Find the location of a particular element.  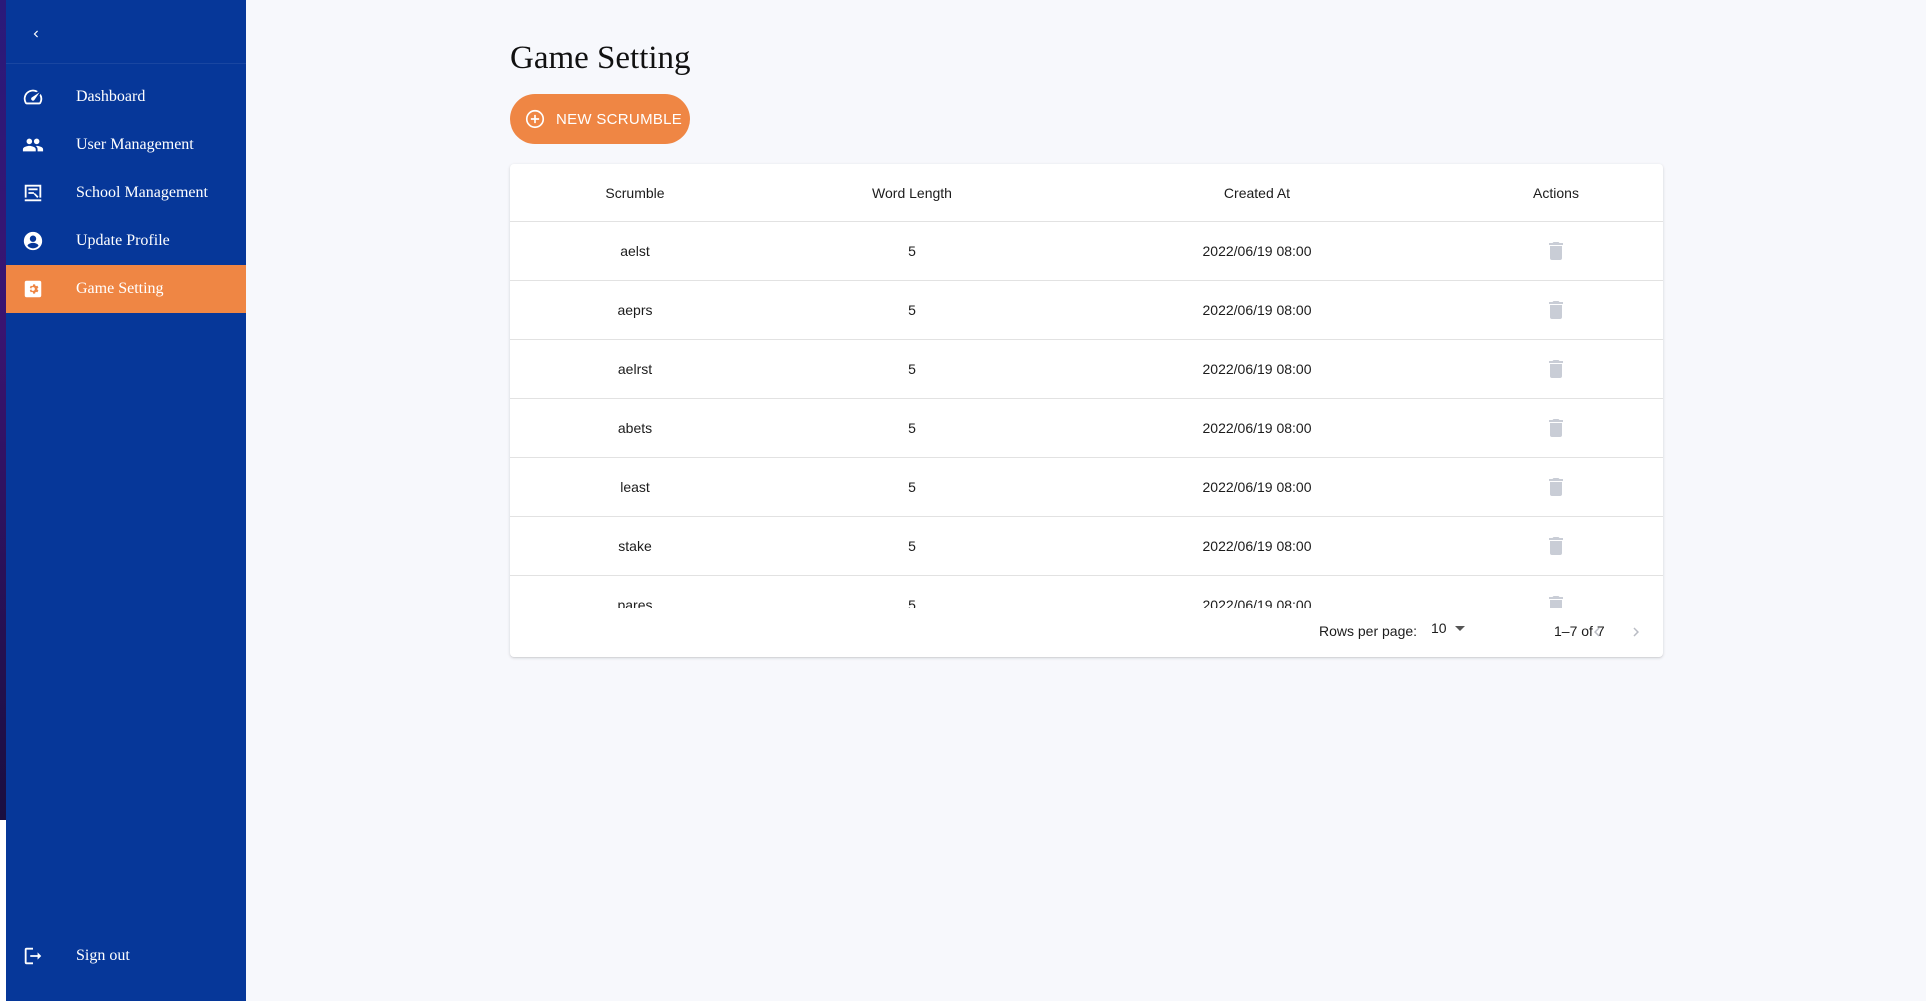

table-row: aelrst 5 2022/06/19 08:00 is located at coordinates (1086, 369).